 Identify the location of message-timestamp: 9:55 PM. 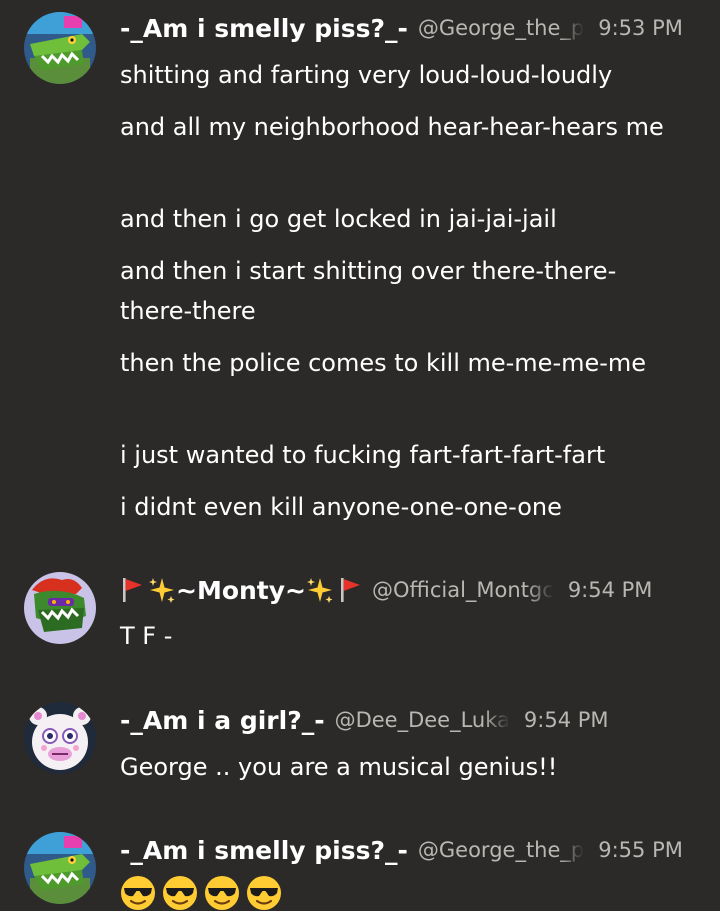
(640, 850).